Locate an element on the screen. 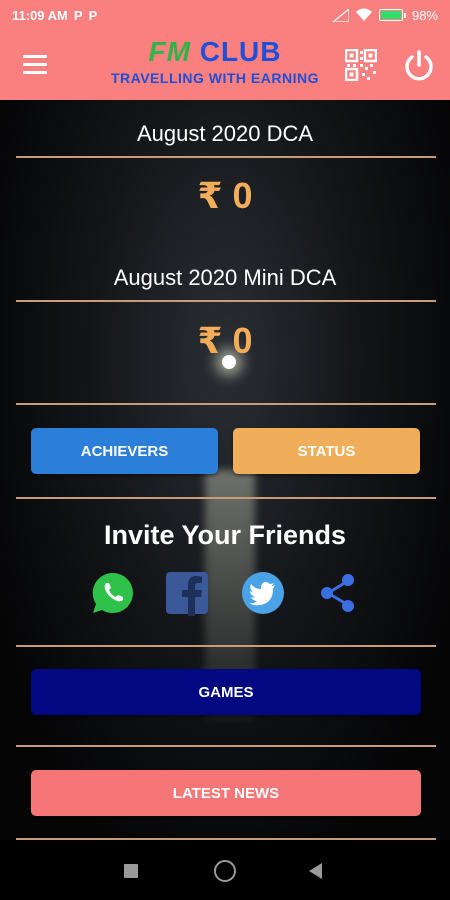  invite-title: Invite Your Friends is located at coordinates (225, 535).